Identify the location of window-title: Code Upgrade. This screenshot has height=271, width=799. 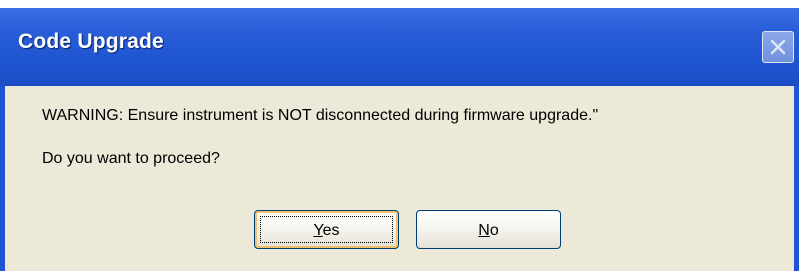
(91, 41).